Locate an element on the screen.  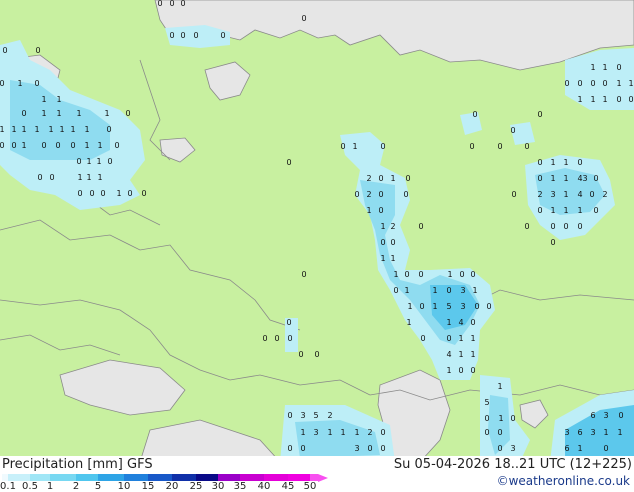
scale-tick-label: 0.1 is located at coordinates (8, 486).